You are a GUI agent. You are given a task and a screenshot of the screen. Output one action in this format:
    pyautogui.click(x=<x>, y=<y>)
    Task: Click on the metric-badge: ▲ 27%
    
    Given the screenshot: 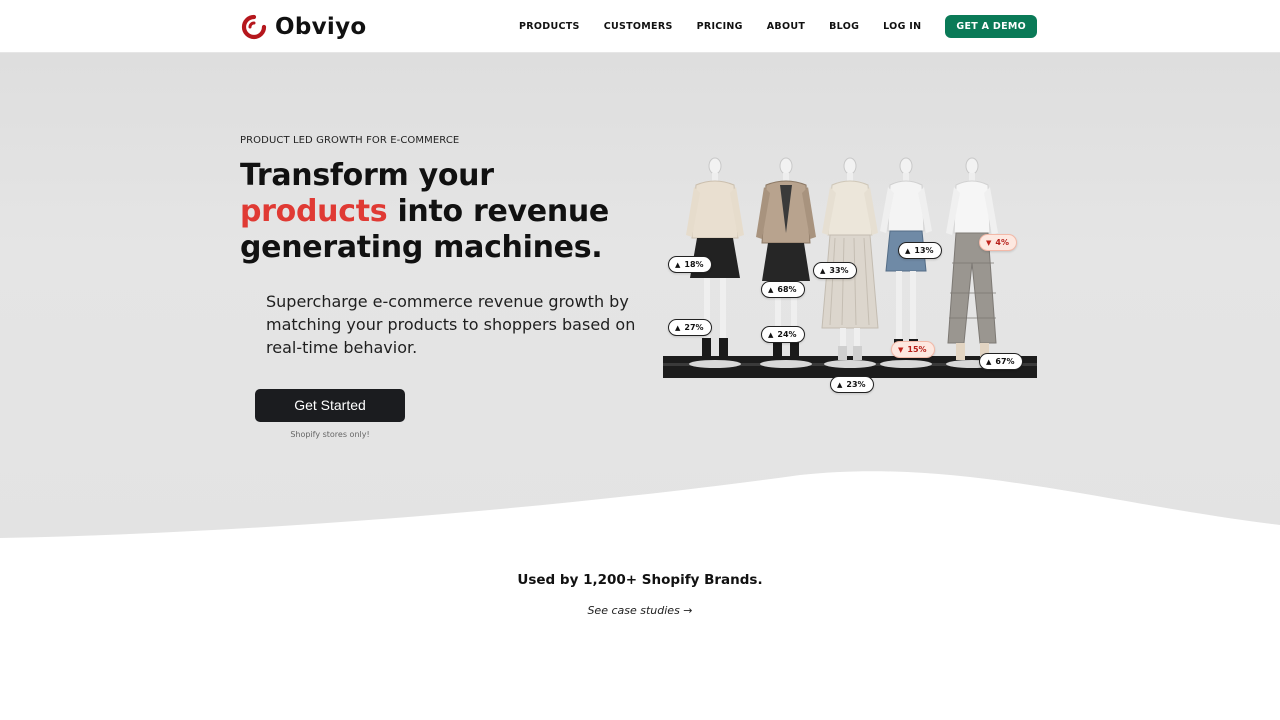 What is the action you would take?
    pyautogui.click(x=690, y=327)
    